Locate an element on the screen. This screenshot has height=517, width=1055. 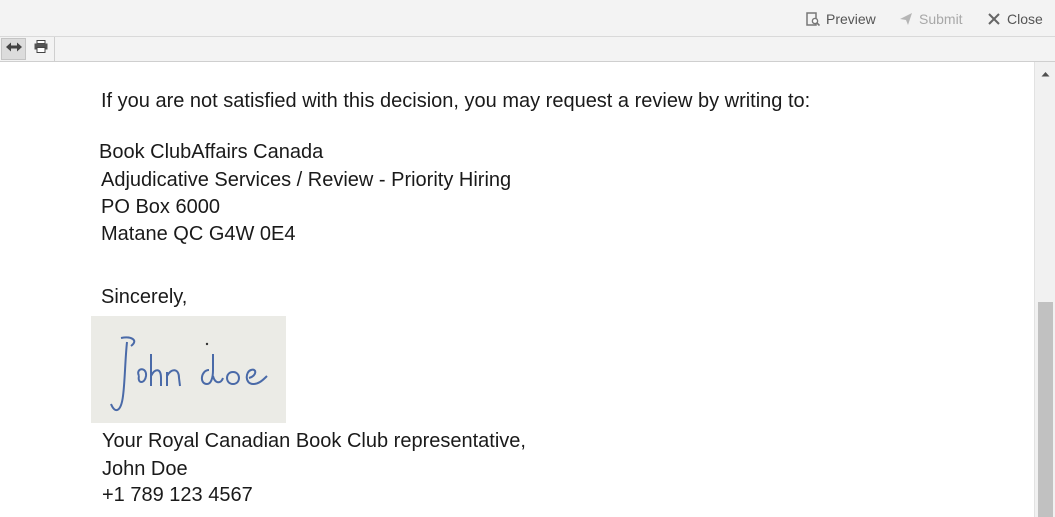
print-button is located at coordinates (40, 49).